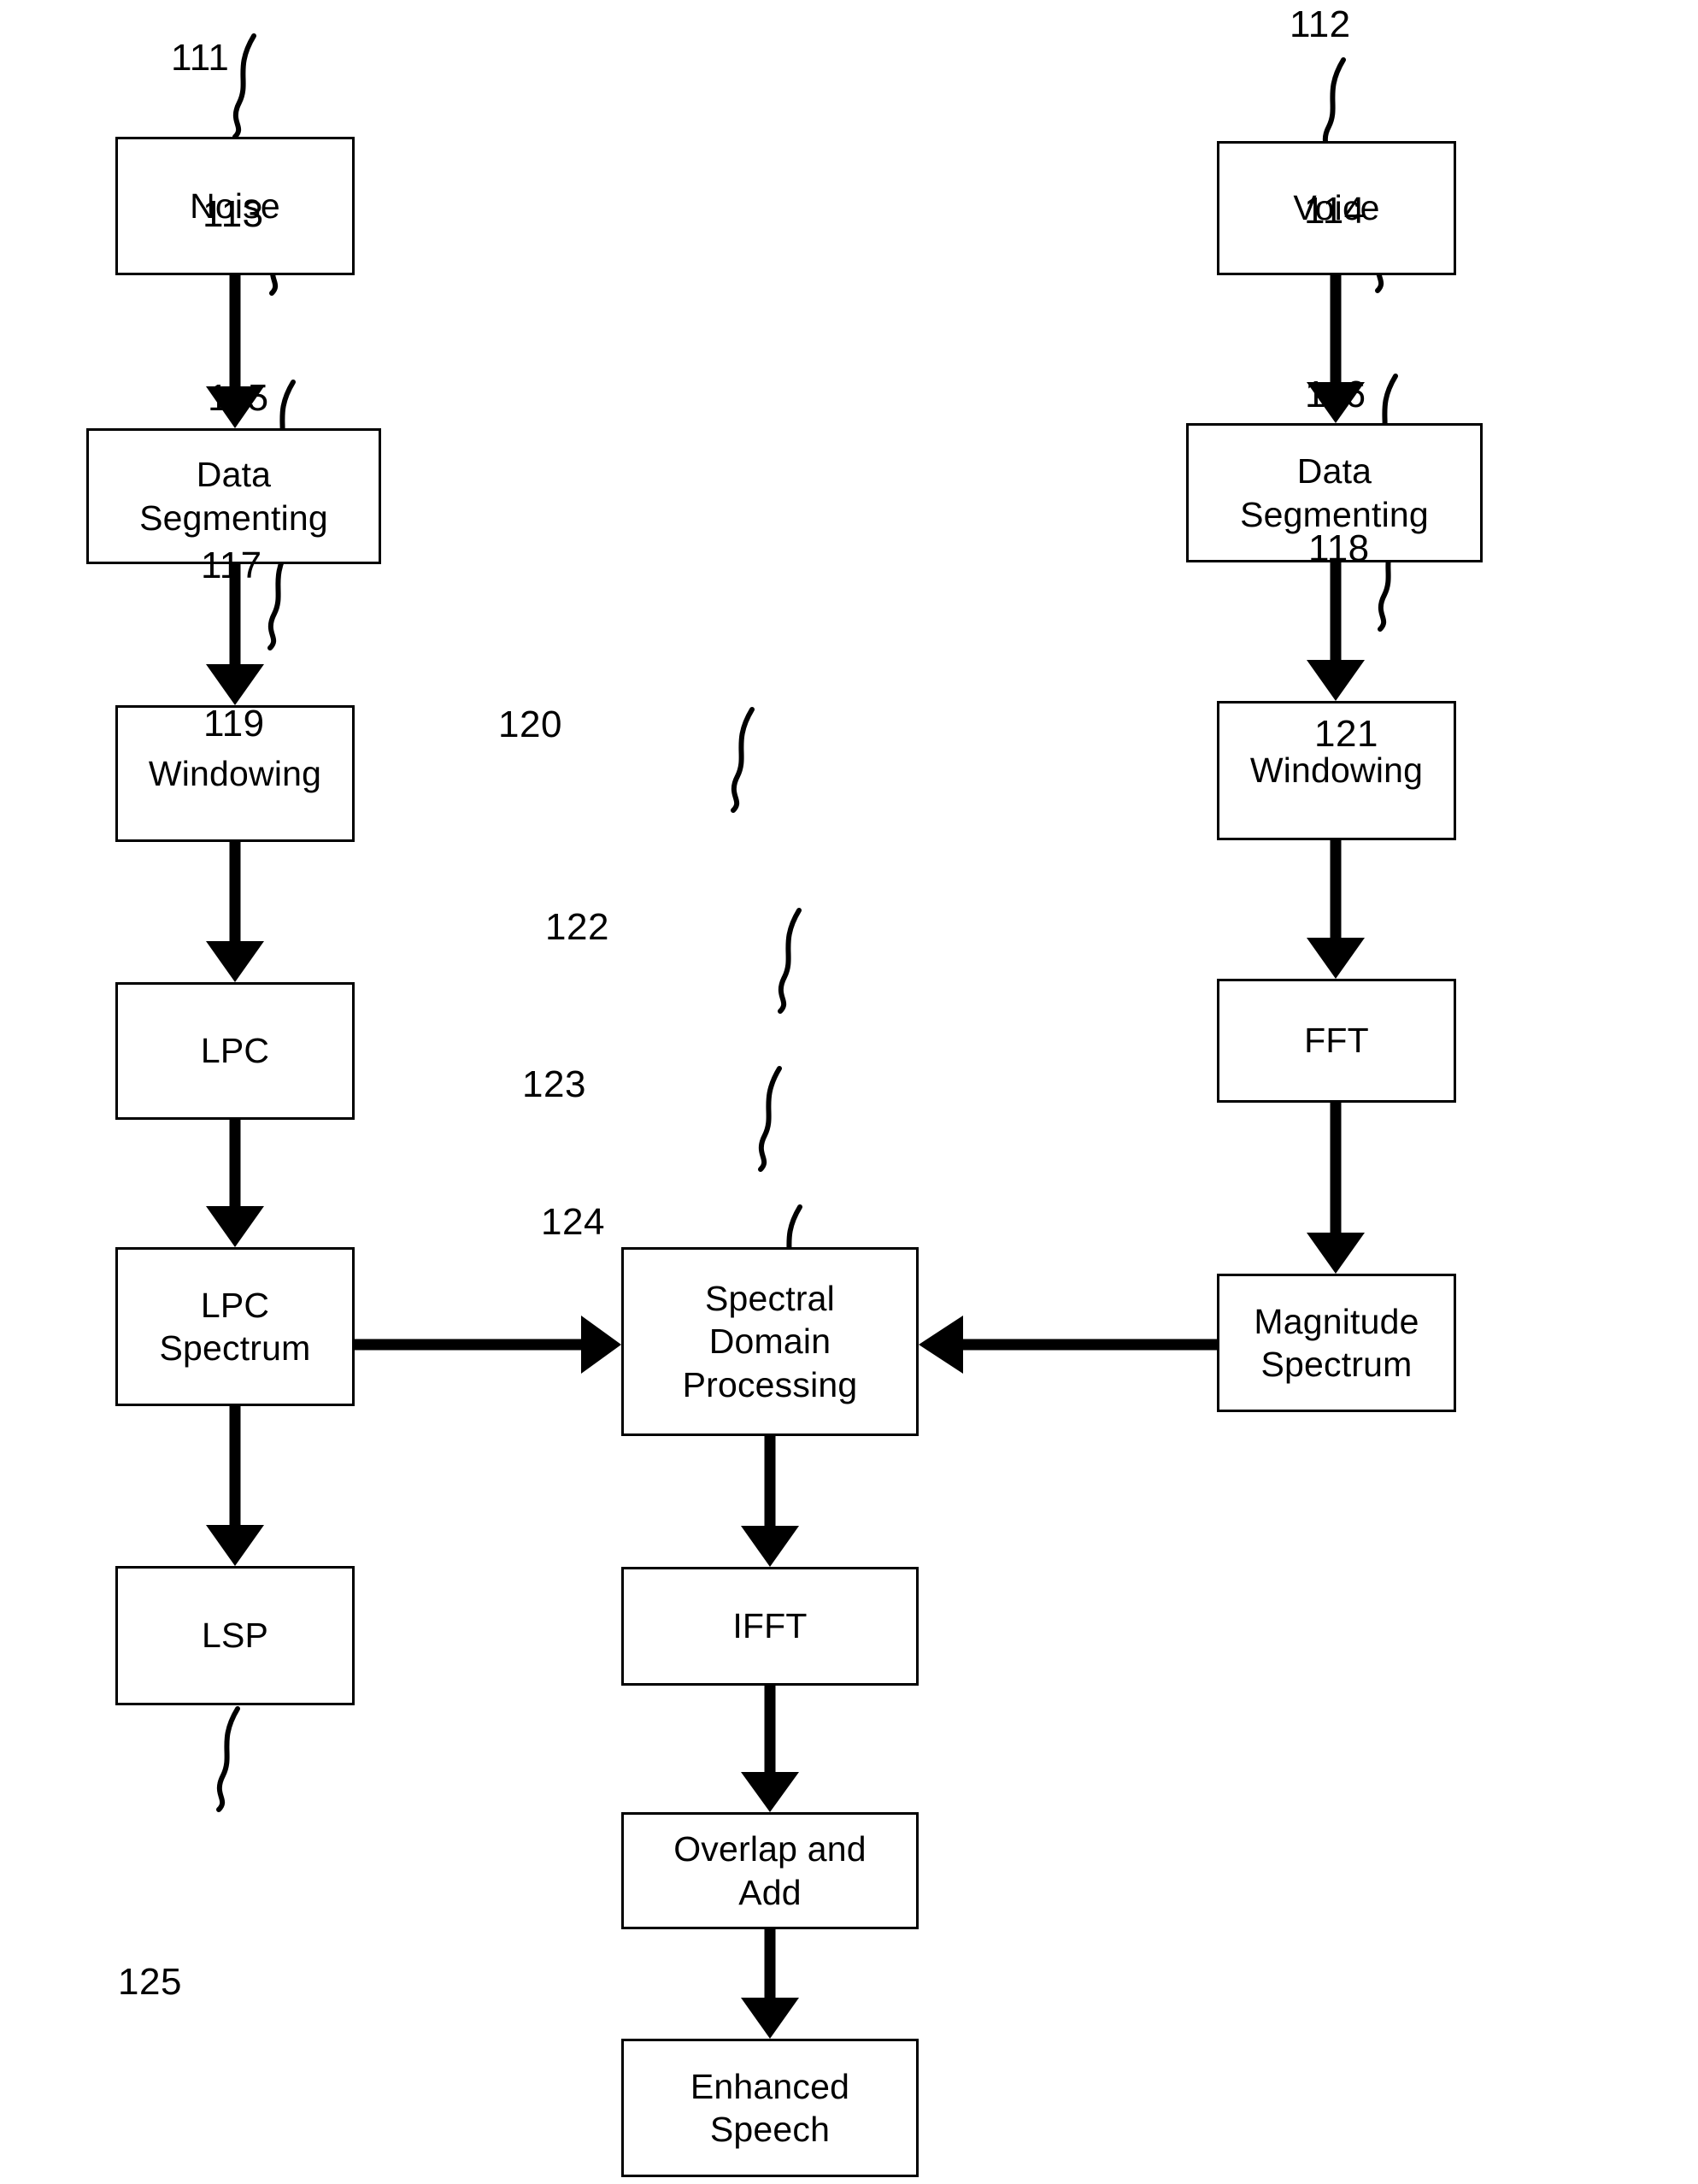 Image resolution: width=1698 pixels, height=2184 pixels. What do you see at coordinates (1346, 734) in the screenshot?
I see `reference-numeral-121: 121` at bounding box center [1346, 734].